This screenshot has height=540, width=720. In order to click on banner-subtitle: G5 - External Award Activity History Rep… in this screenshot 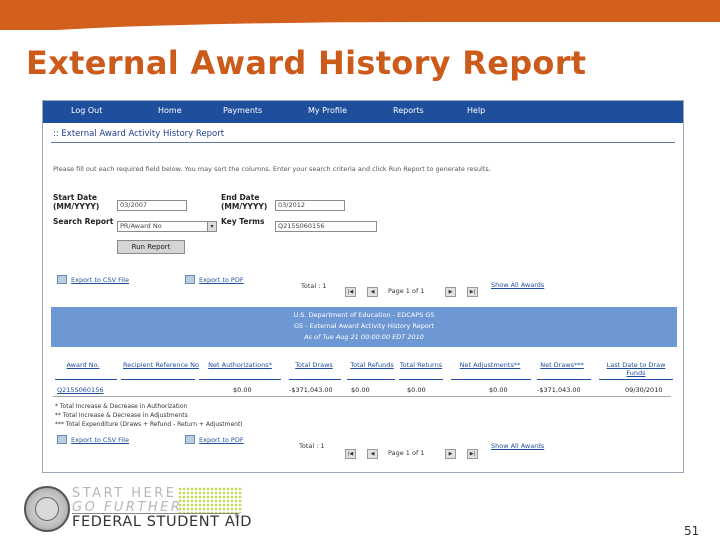, I will do `click(364, 326)`.